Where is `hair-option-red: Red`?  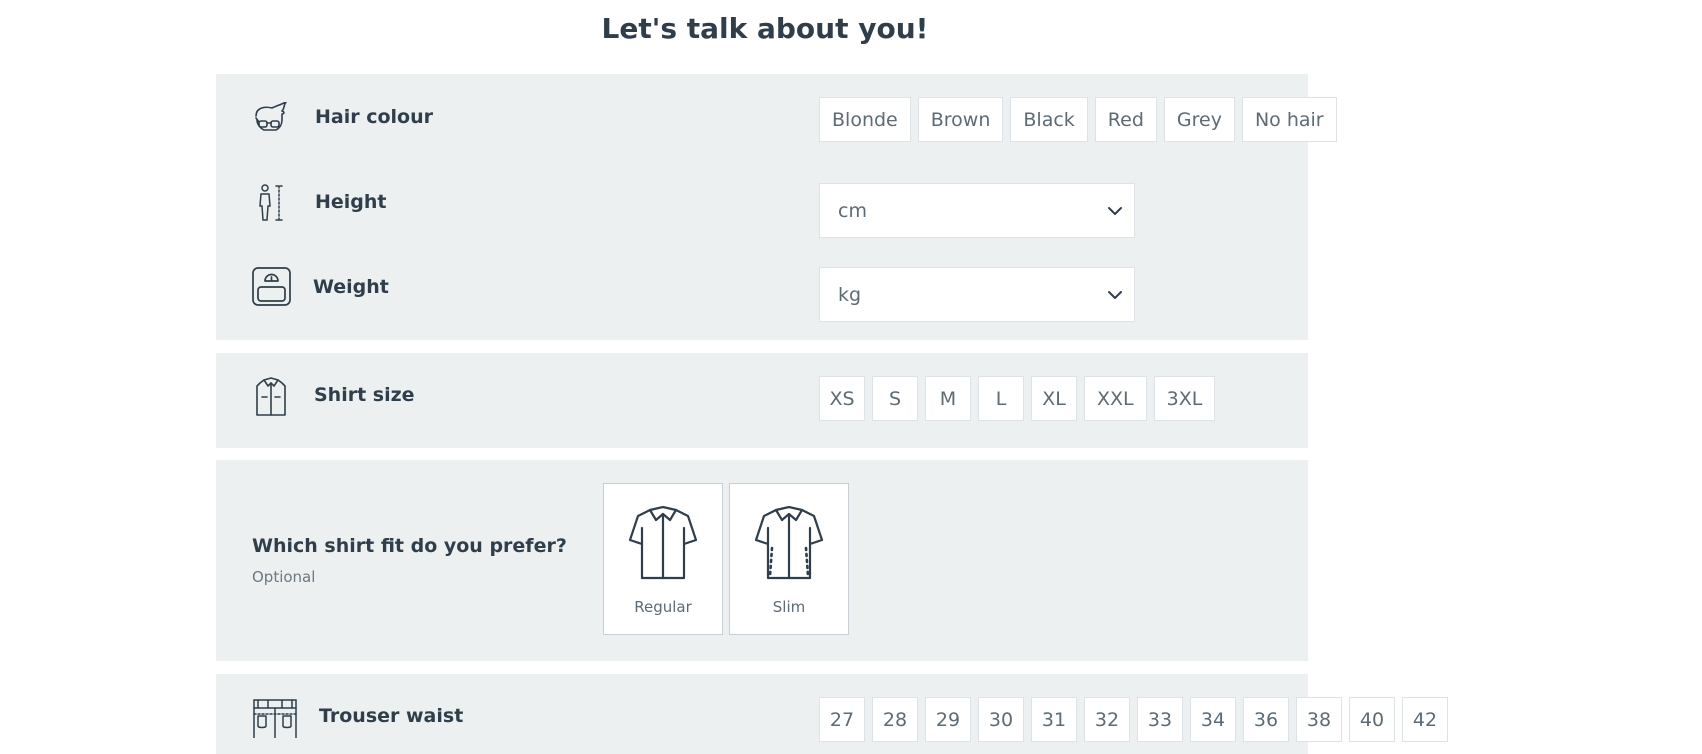 hair-option-red: Red is located at coordinates (1125, 119).